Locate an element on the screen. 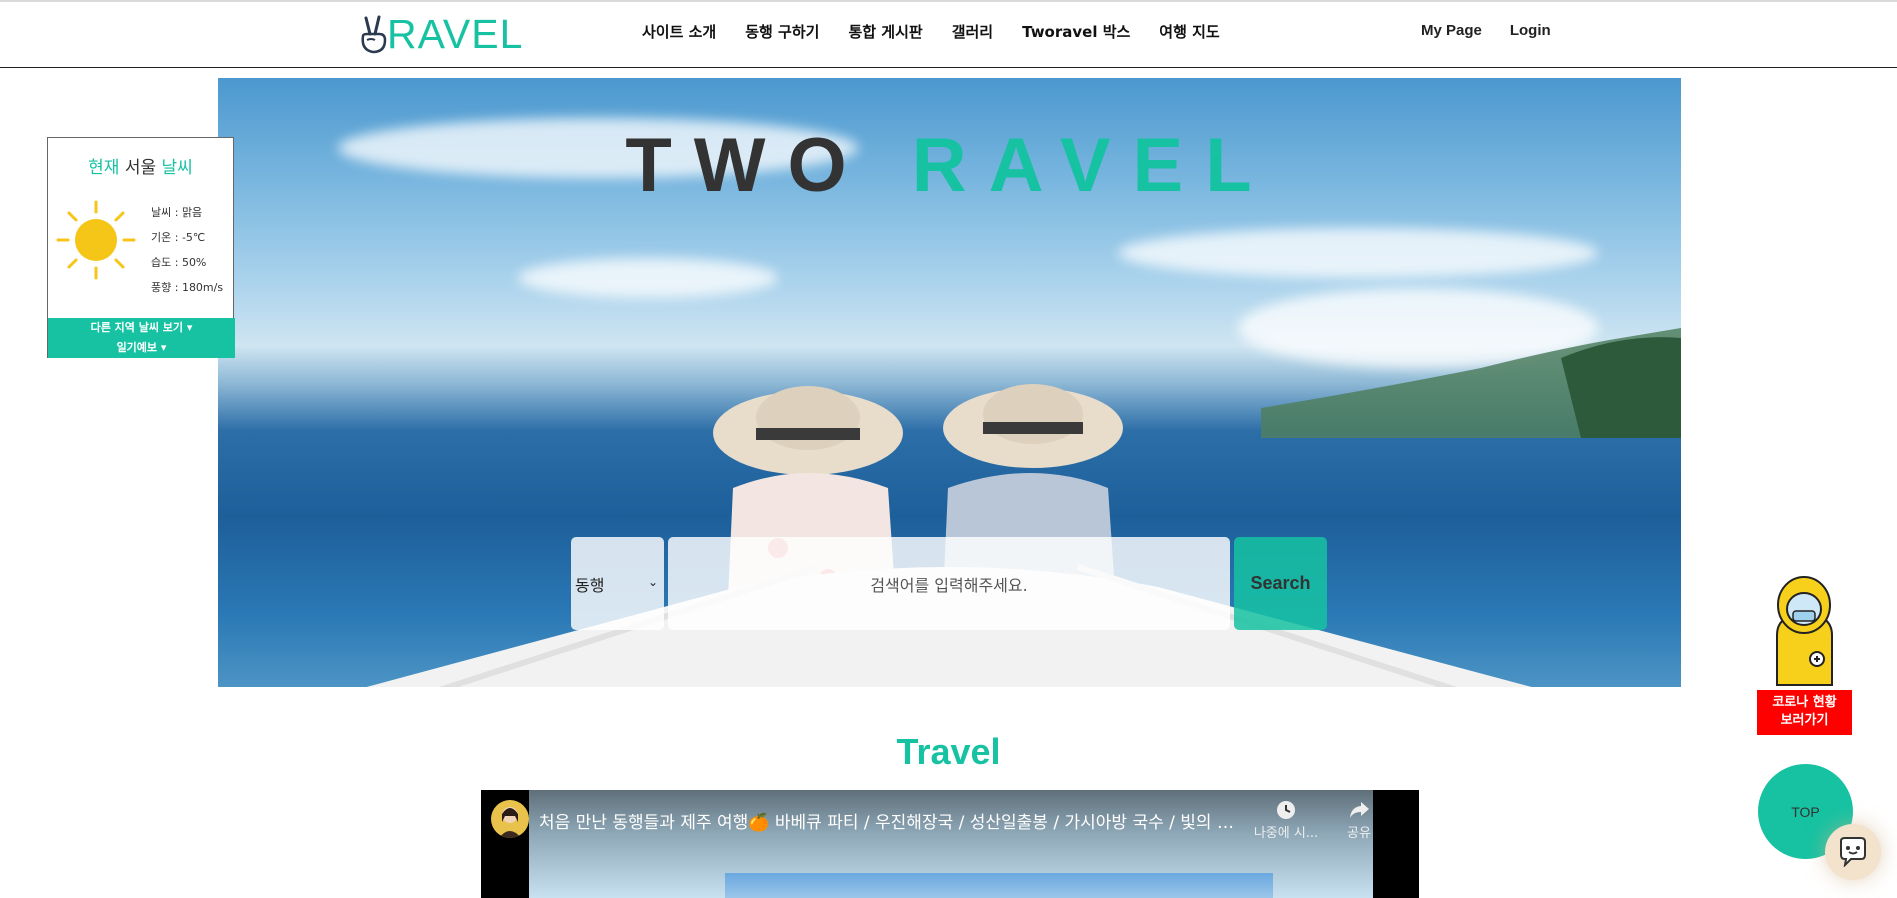 This screenshot has height=898, width=1897. weather-title-weather: 날씨 is located at coordinates (177, 168).